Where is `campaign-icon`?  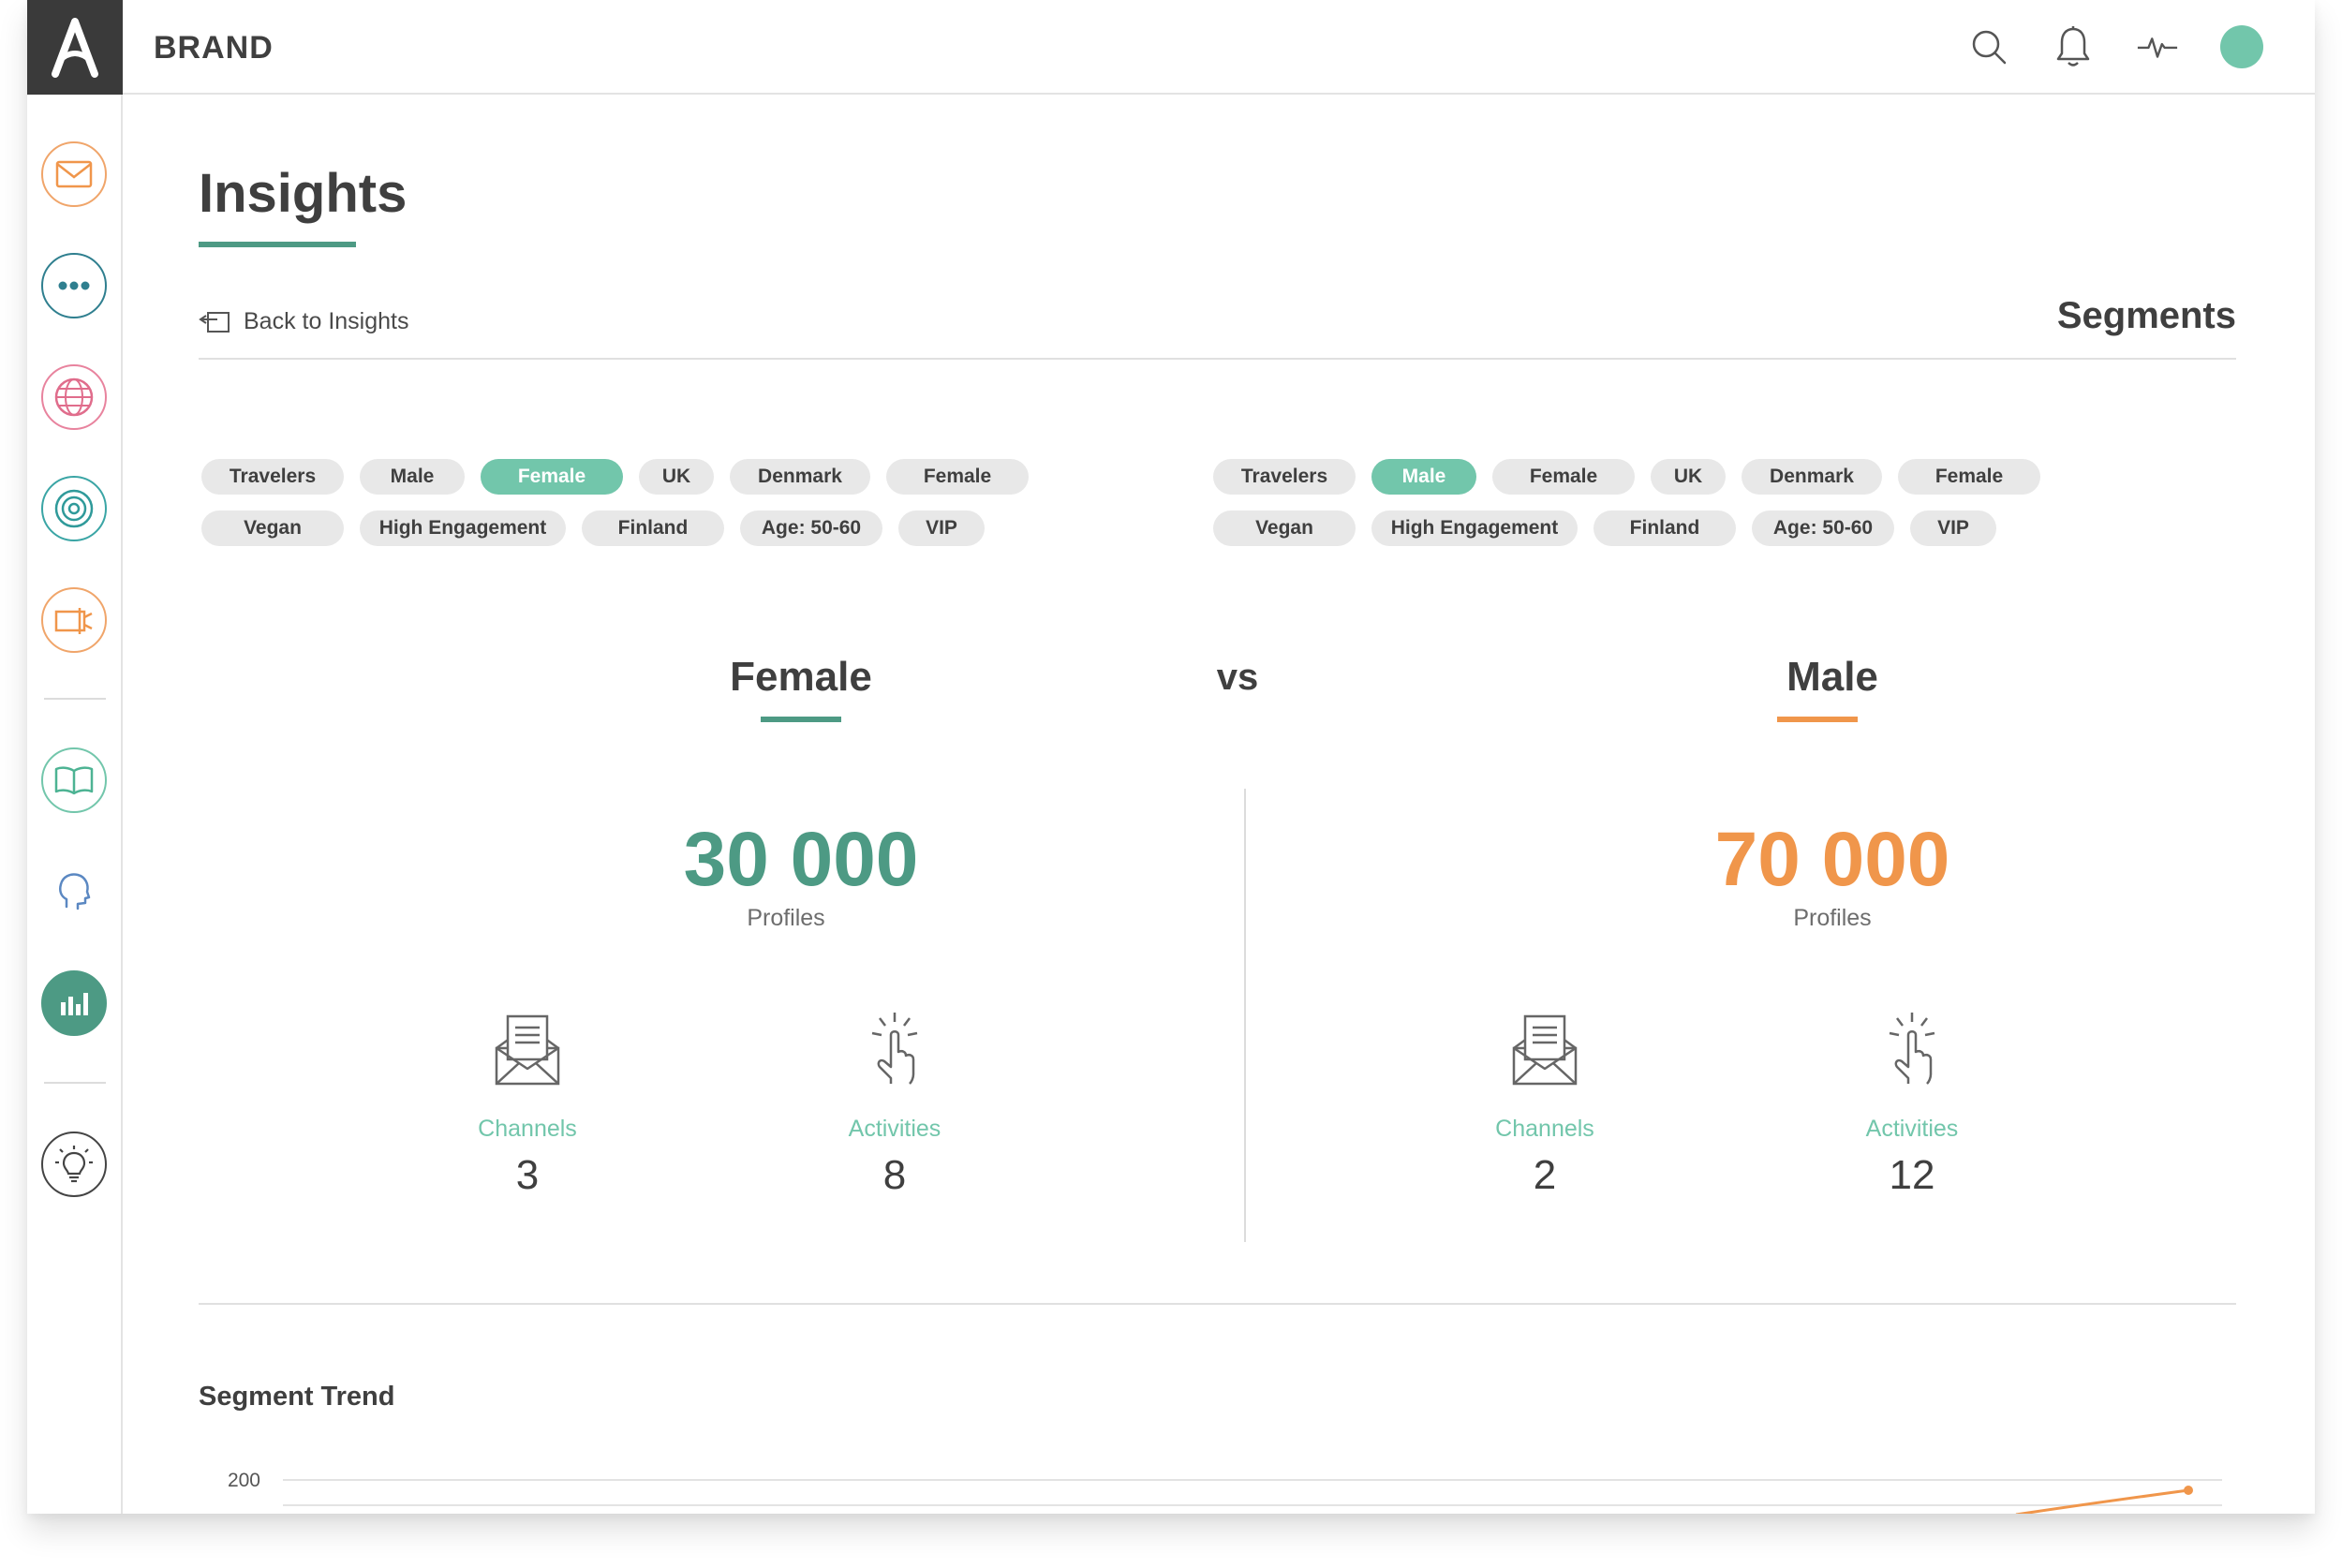
campaign-icon is located at coordinates (73, 621).